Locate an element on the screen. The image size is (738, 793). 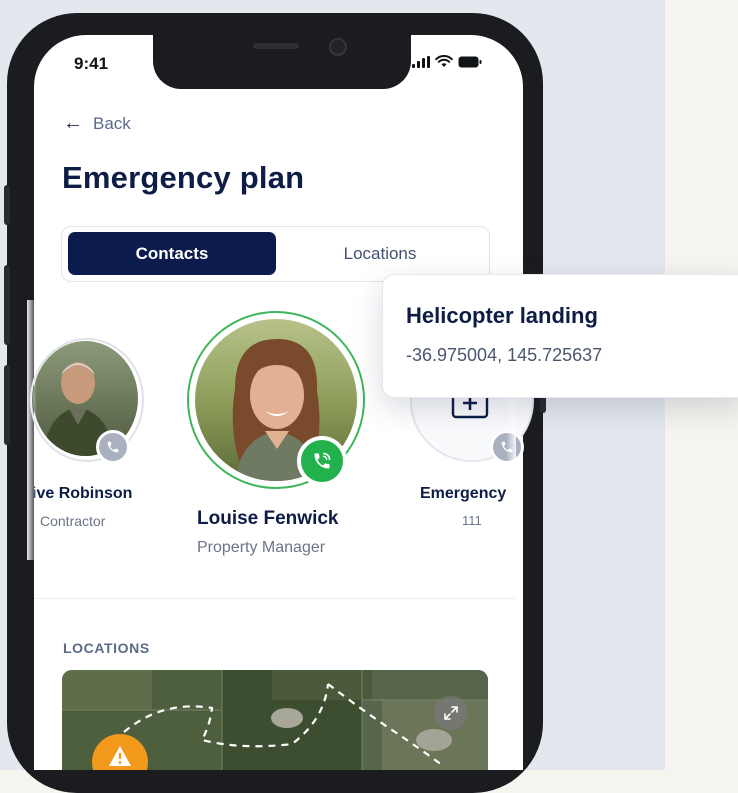
map-expand-button is located at coordinates (451, 713).